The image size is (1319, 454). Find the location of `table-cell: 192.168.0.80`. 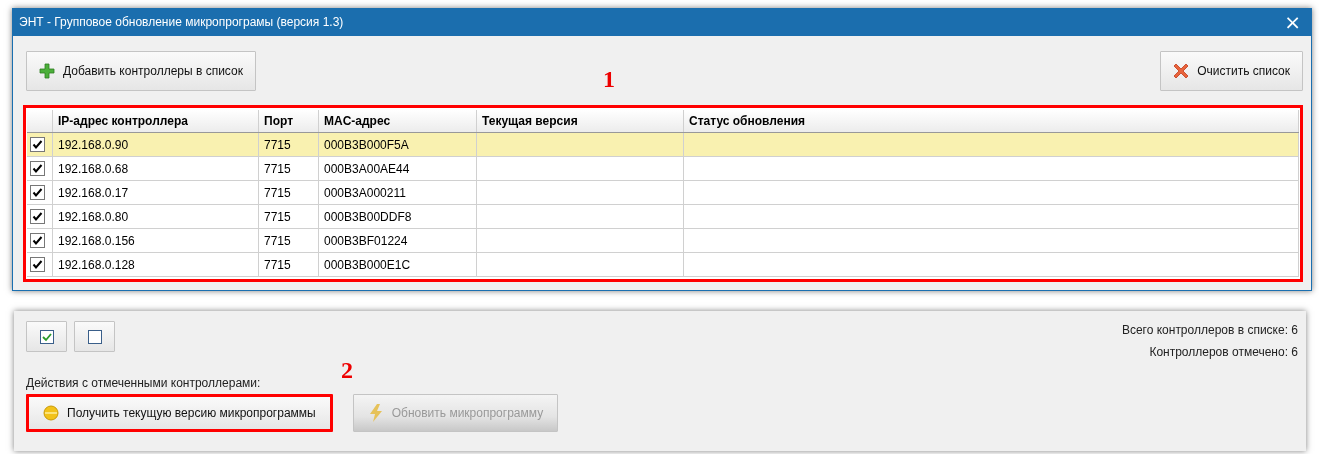

table-cell: 192.168.0.80 is located at coordinates (156, 216).